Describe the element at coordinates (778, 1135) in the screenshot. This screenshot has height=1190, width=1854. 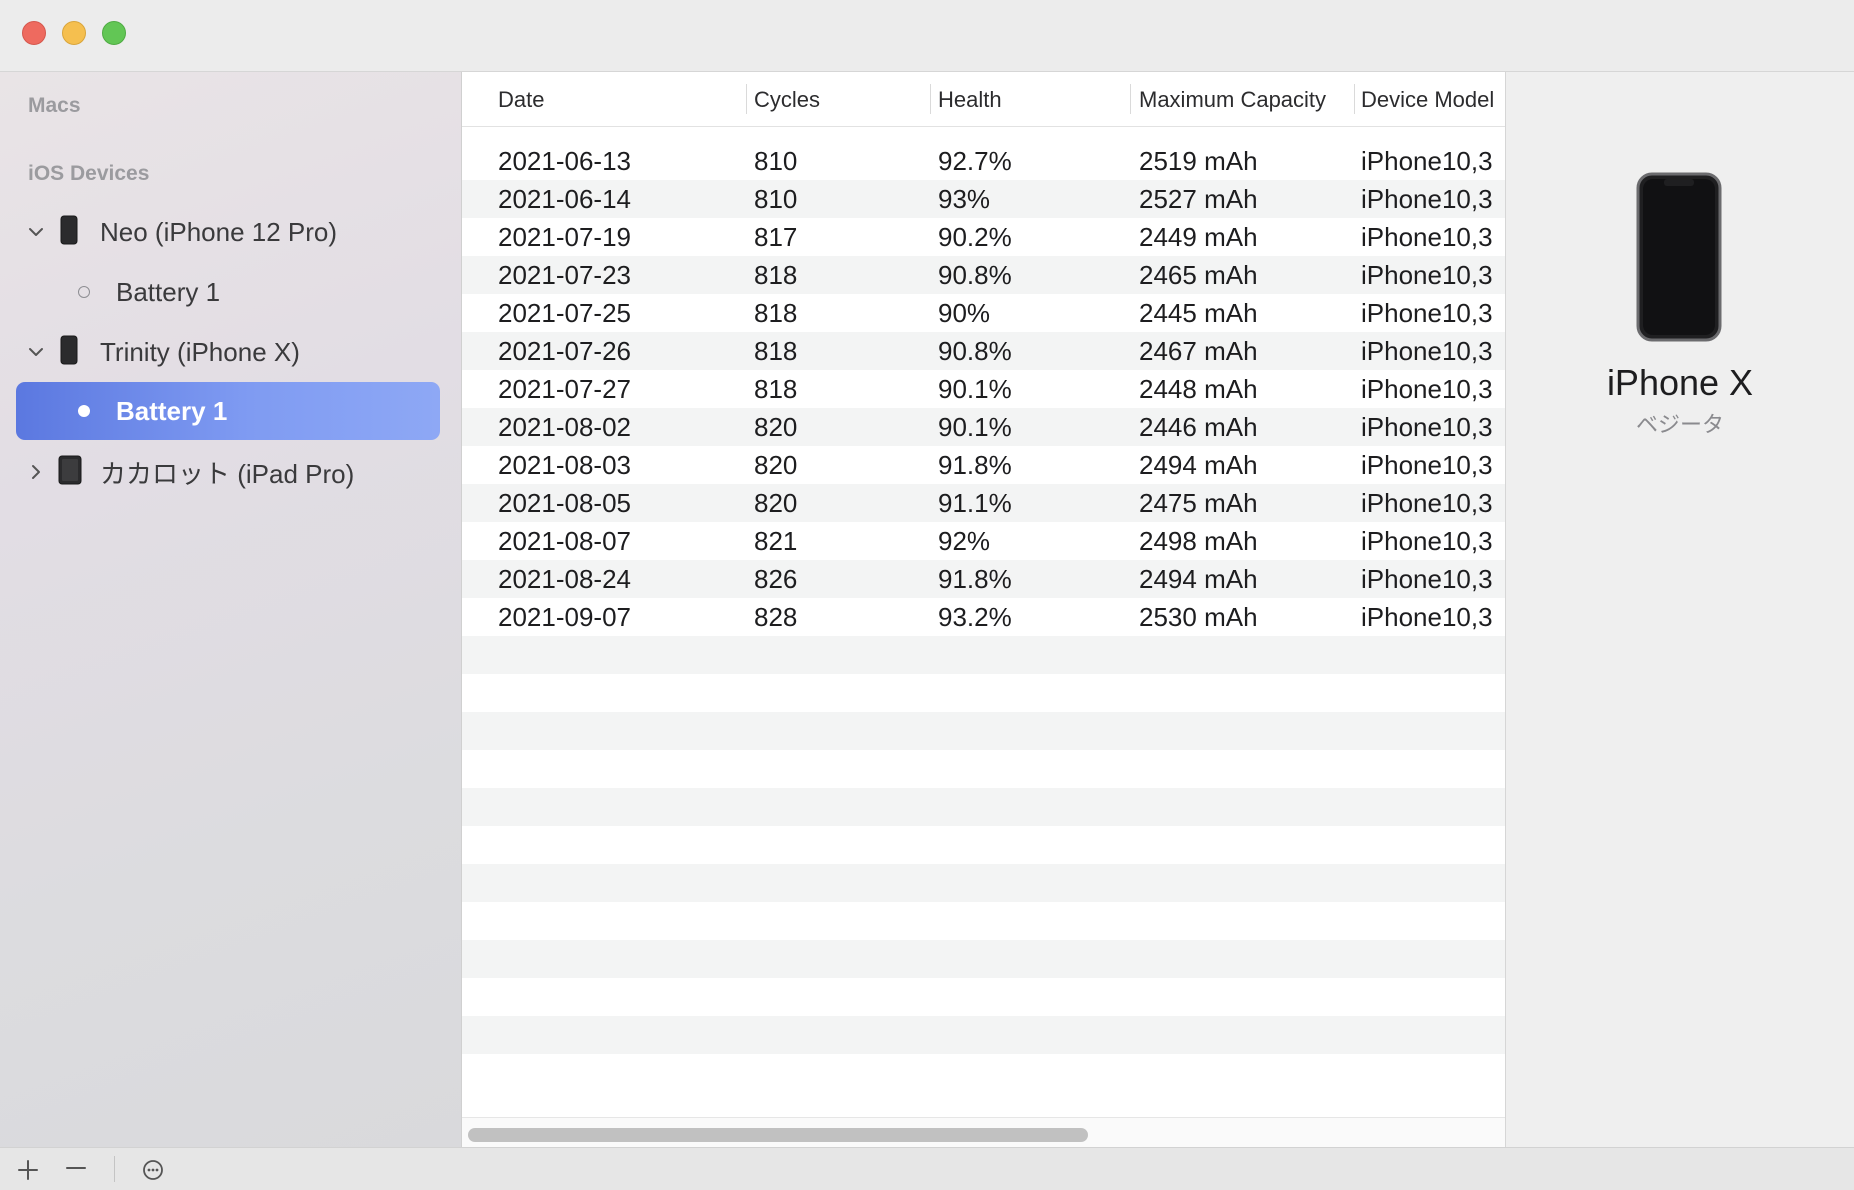
I see `scrollbar-thumb` at that location.